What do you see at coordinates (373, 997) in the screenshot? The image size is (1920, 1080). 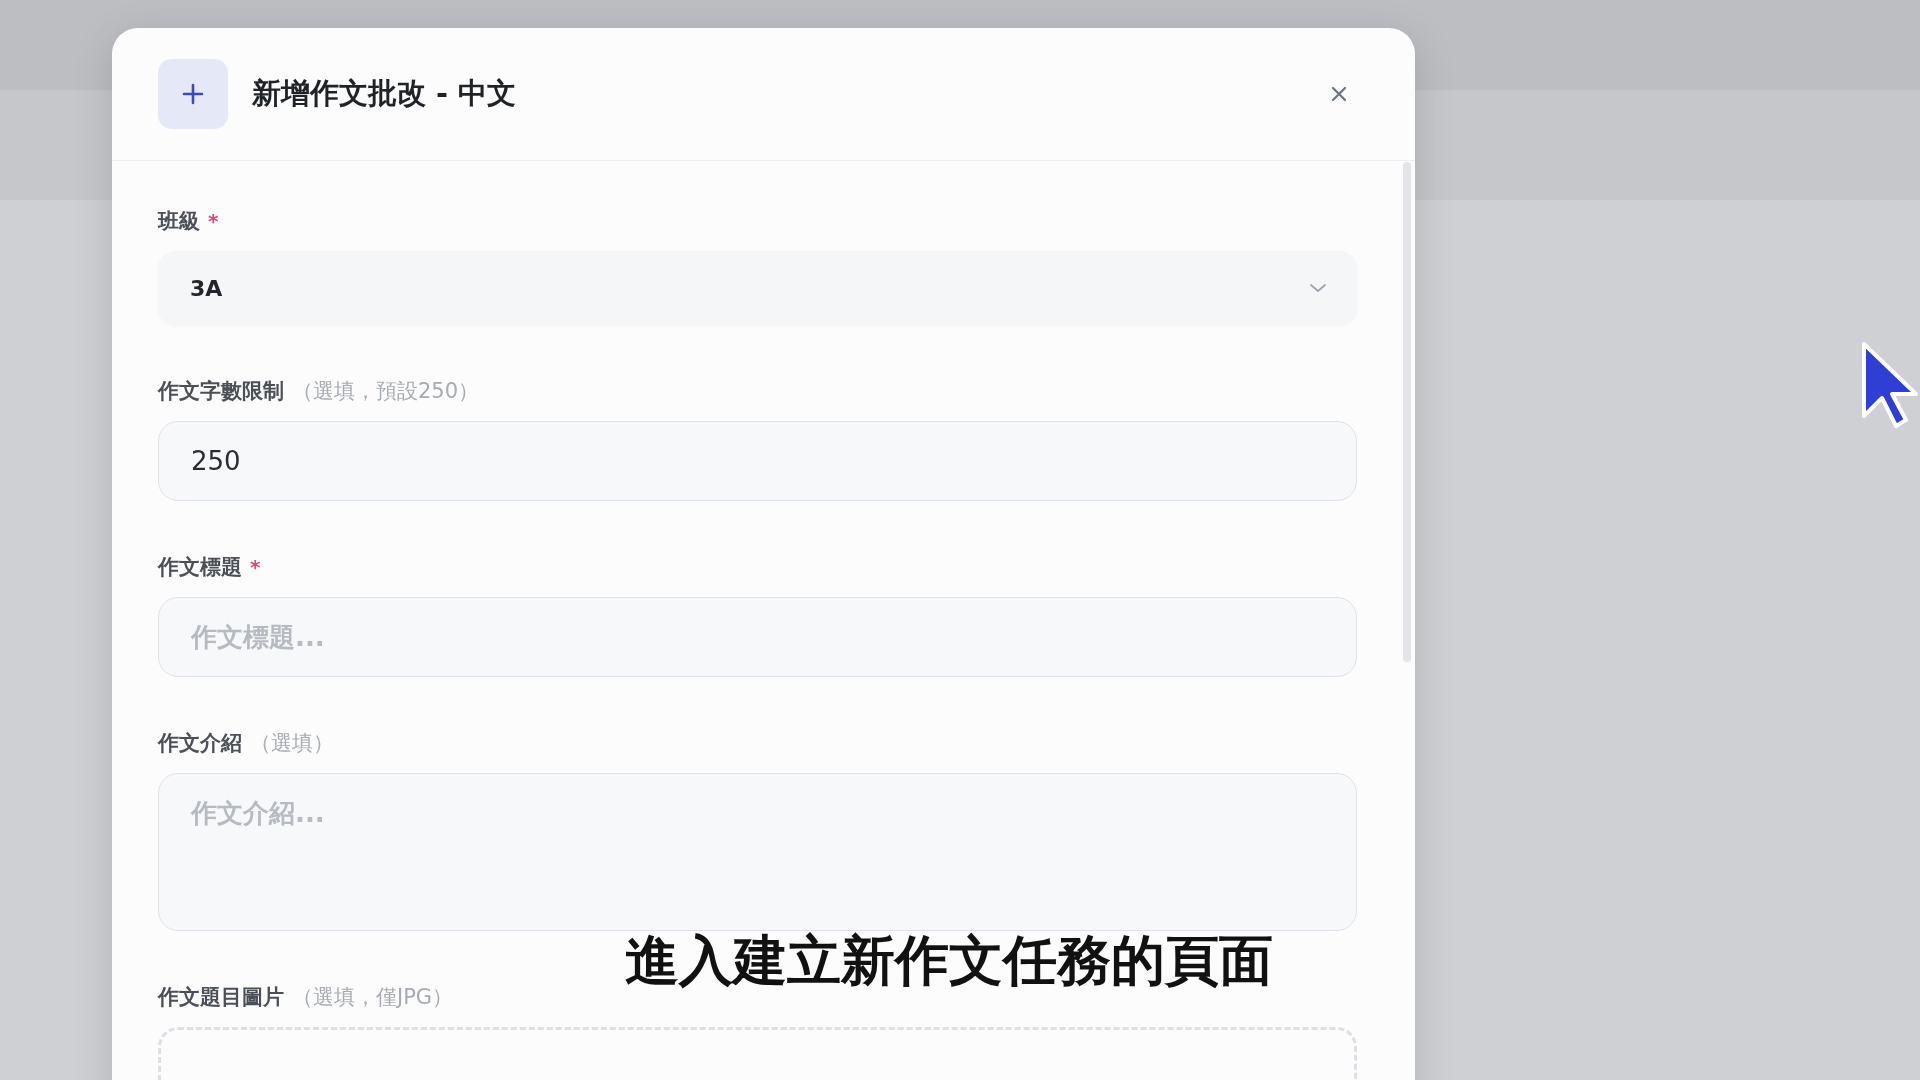 I see `field-hint: （選填，僅JPG）` at bounding box center [373, 997].